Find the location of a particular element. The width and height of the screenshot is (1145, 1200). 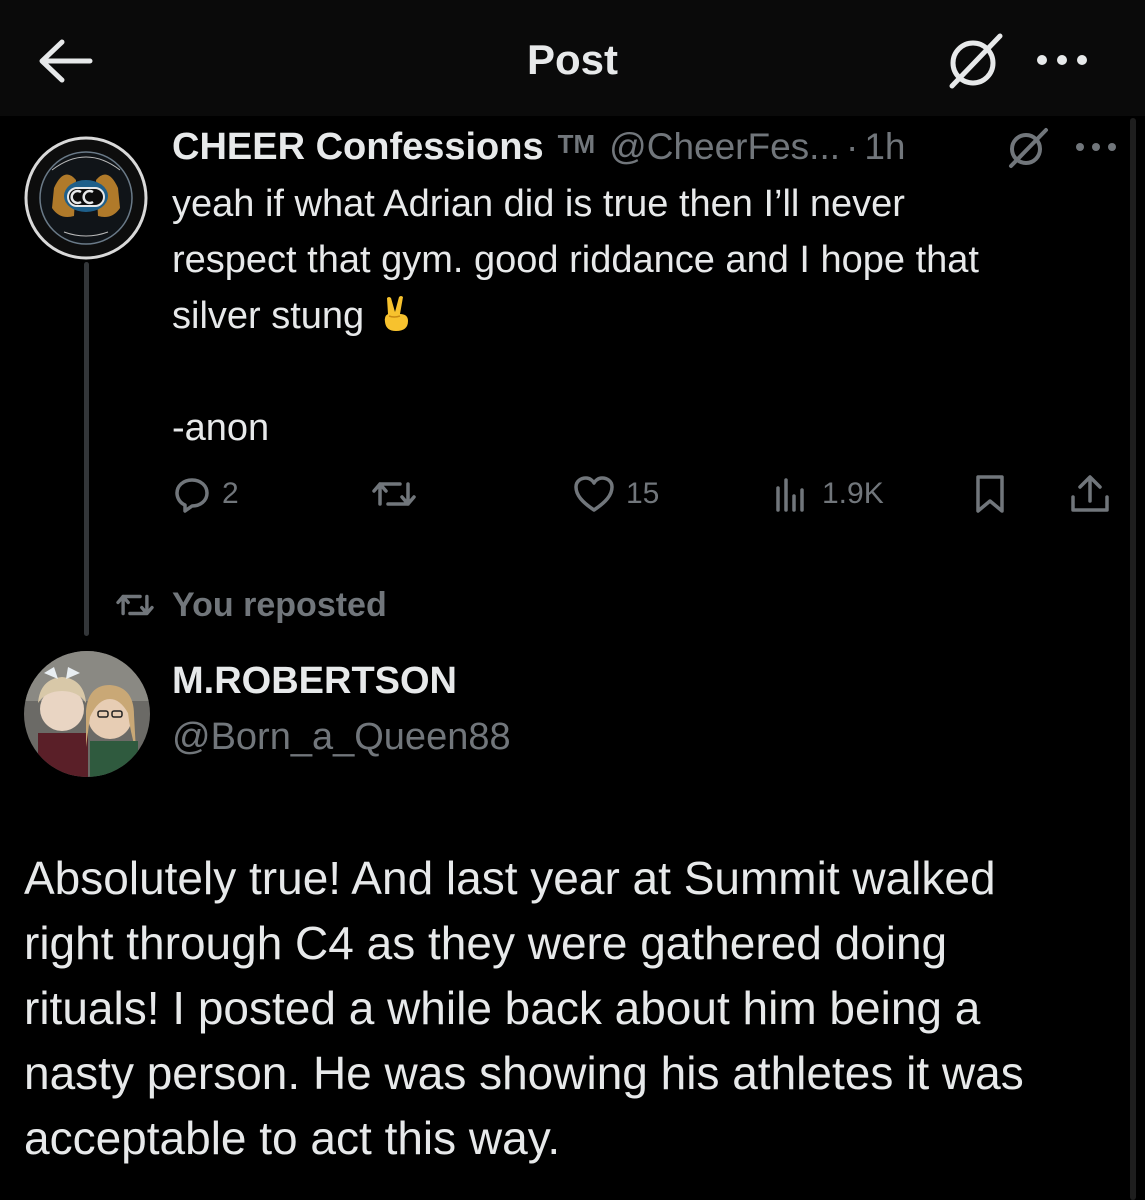

repost-label: You reposted is located at coordinates (279, 605).